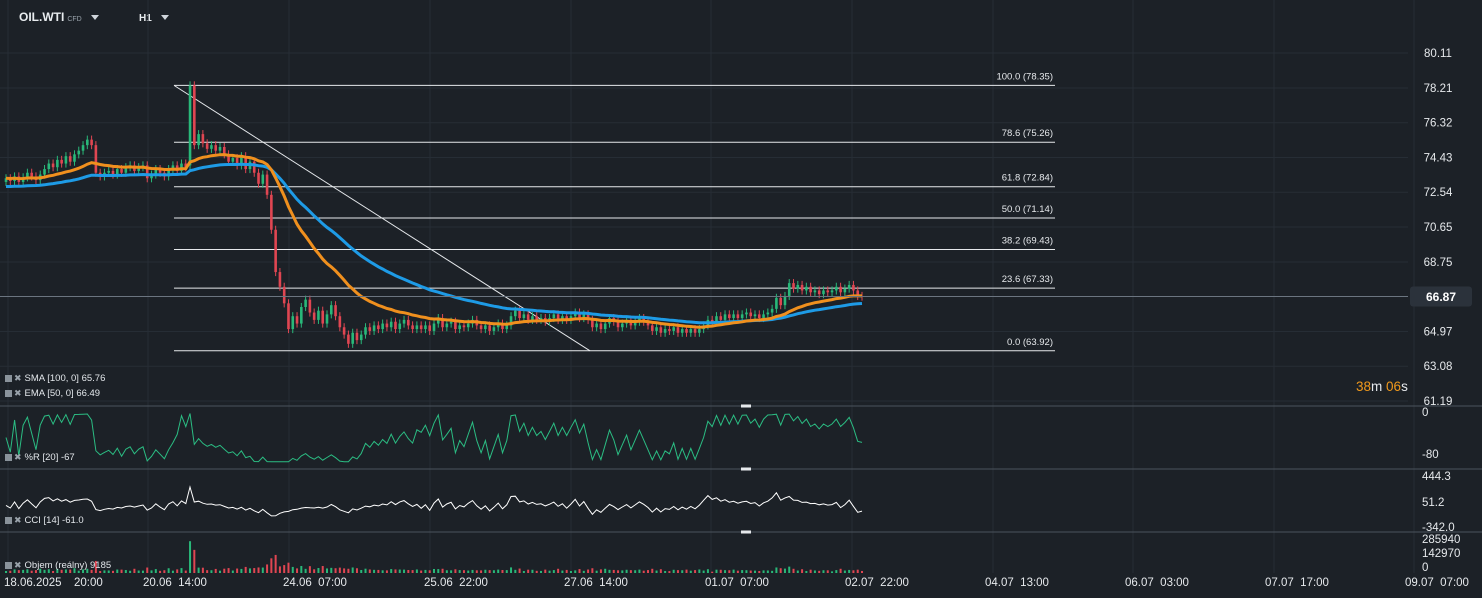 The height and width of the screenshot is (598, 1482). What do you see at coordinates (58, 565) in the screenshot?
I see `volume-legend: ✖ Objem (reálny) 9185` at bounding box center [58, 565].